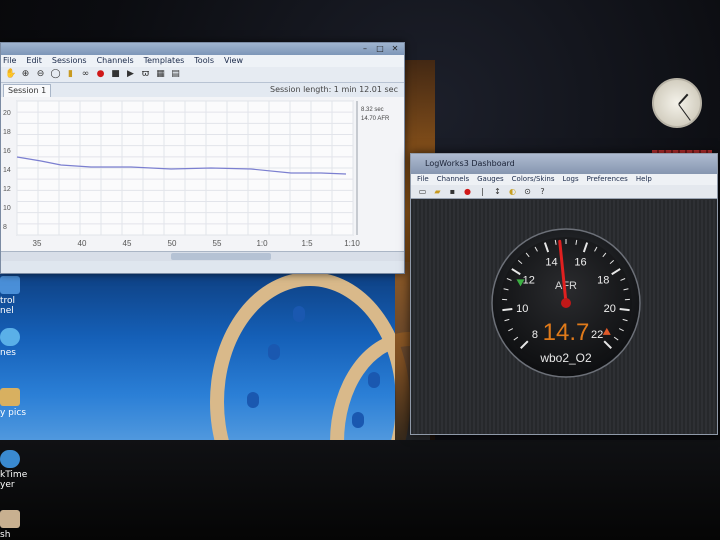 The height and width of the screenshot is (540, 720). I want to click on y-tick-label: 16, so click(7, 151).